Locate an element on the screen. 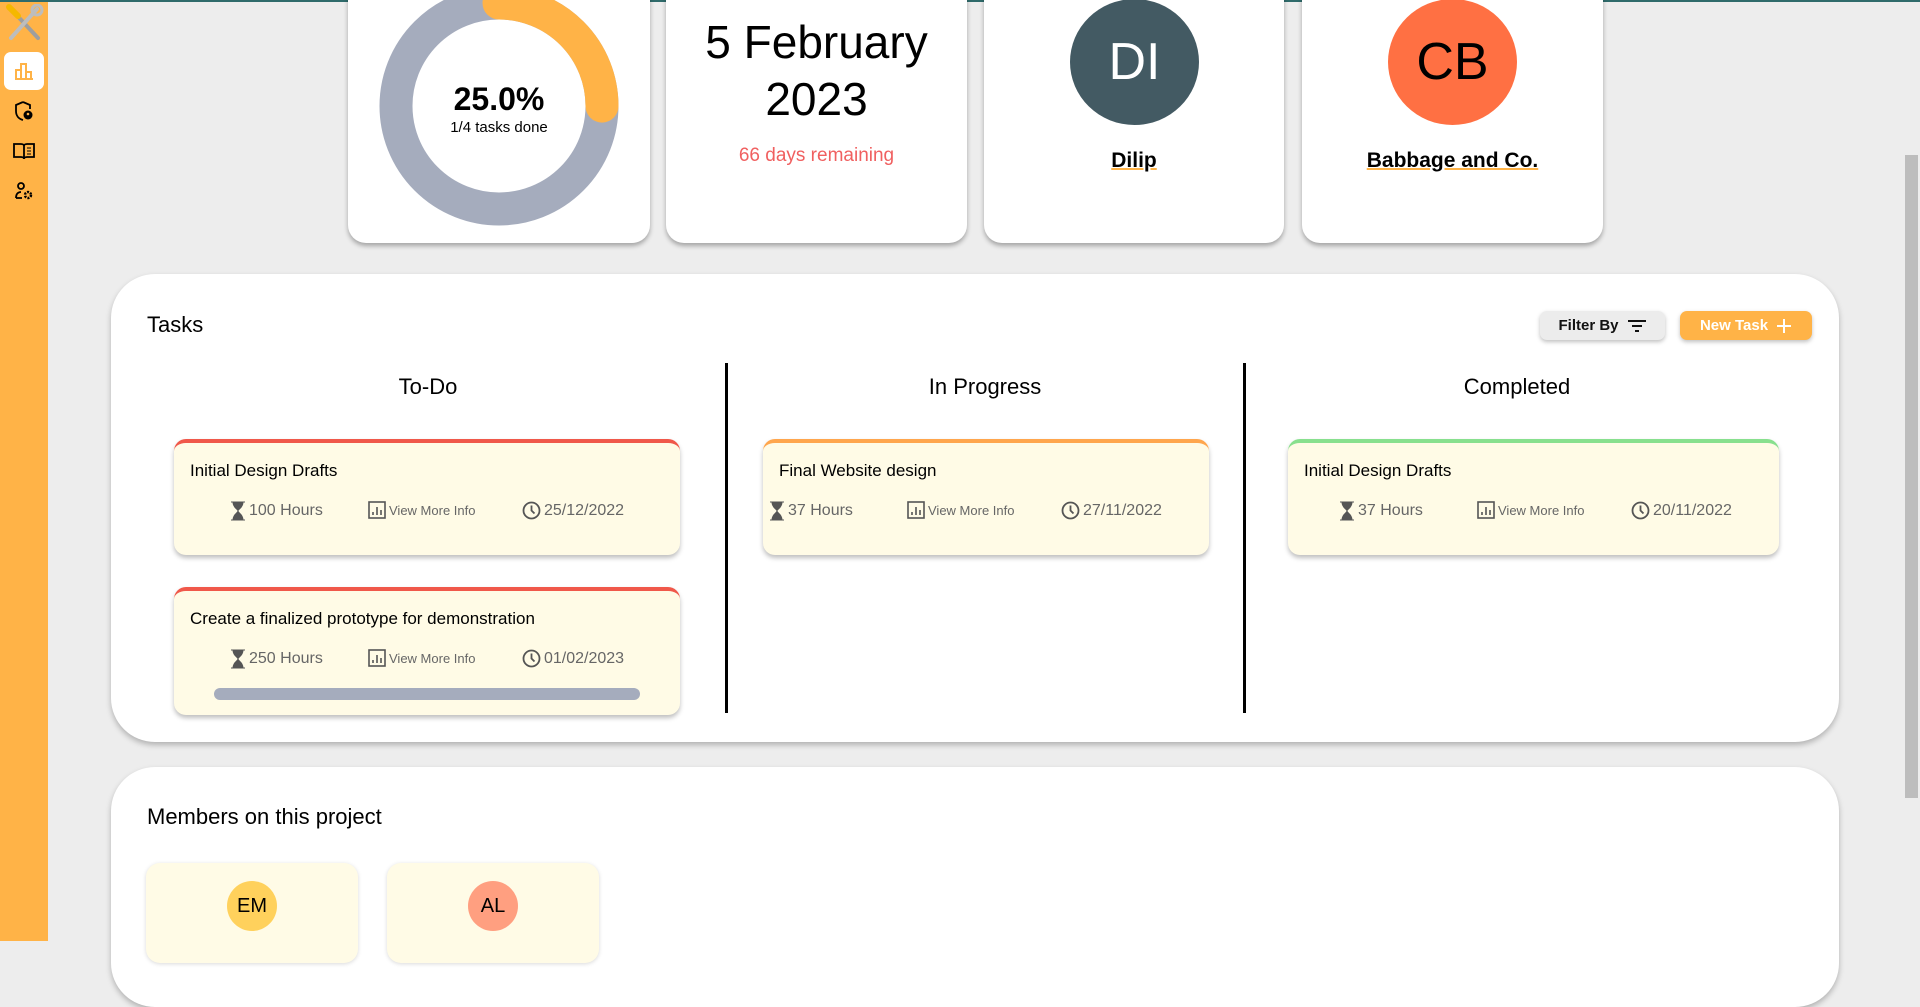 The height and width of the screenshot is (1007, 1920). member-avatar: AL is located at coordinates (493, 906).